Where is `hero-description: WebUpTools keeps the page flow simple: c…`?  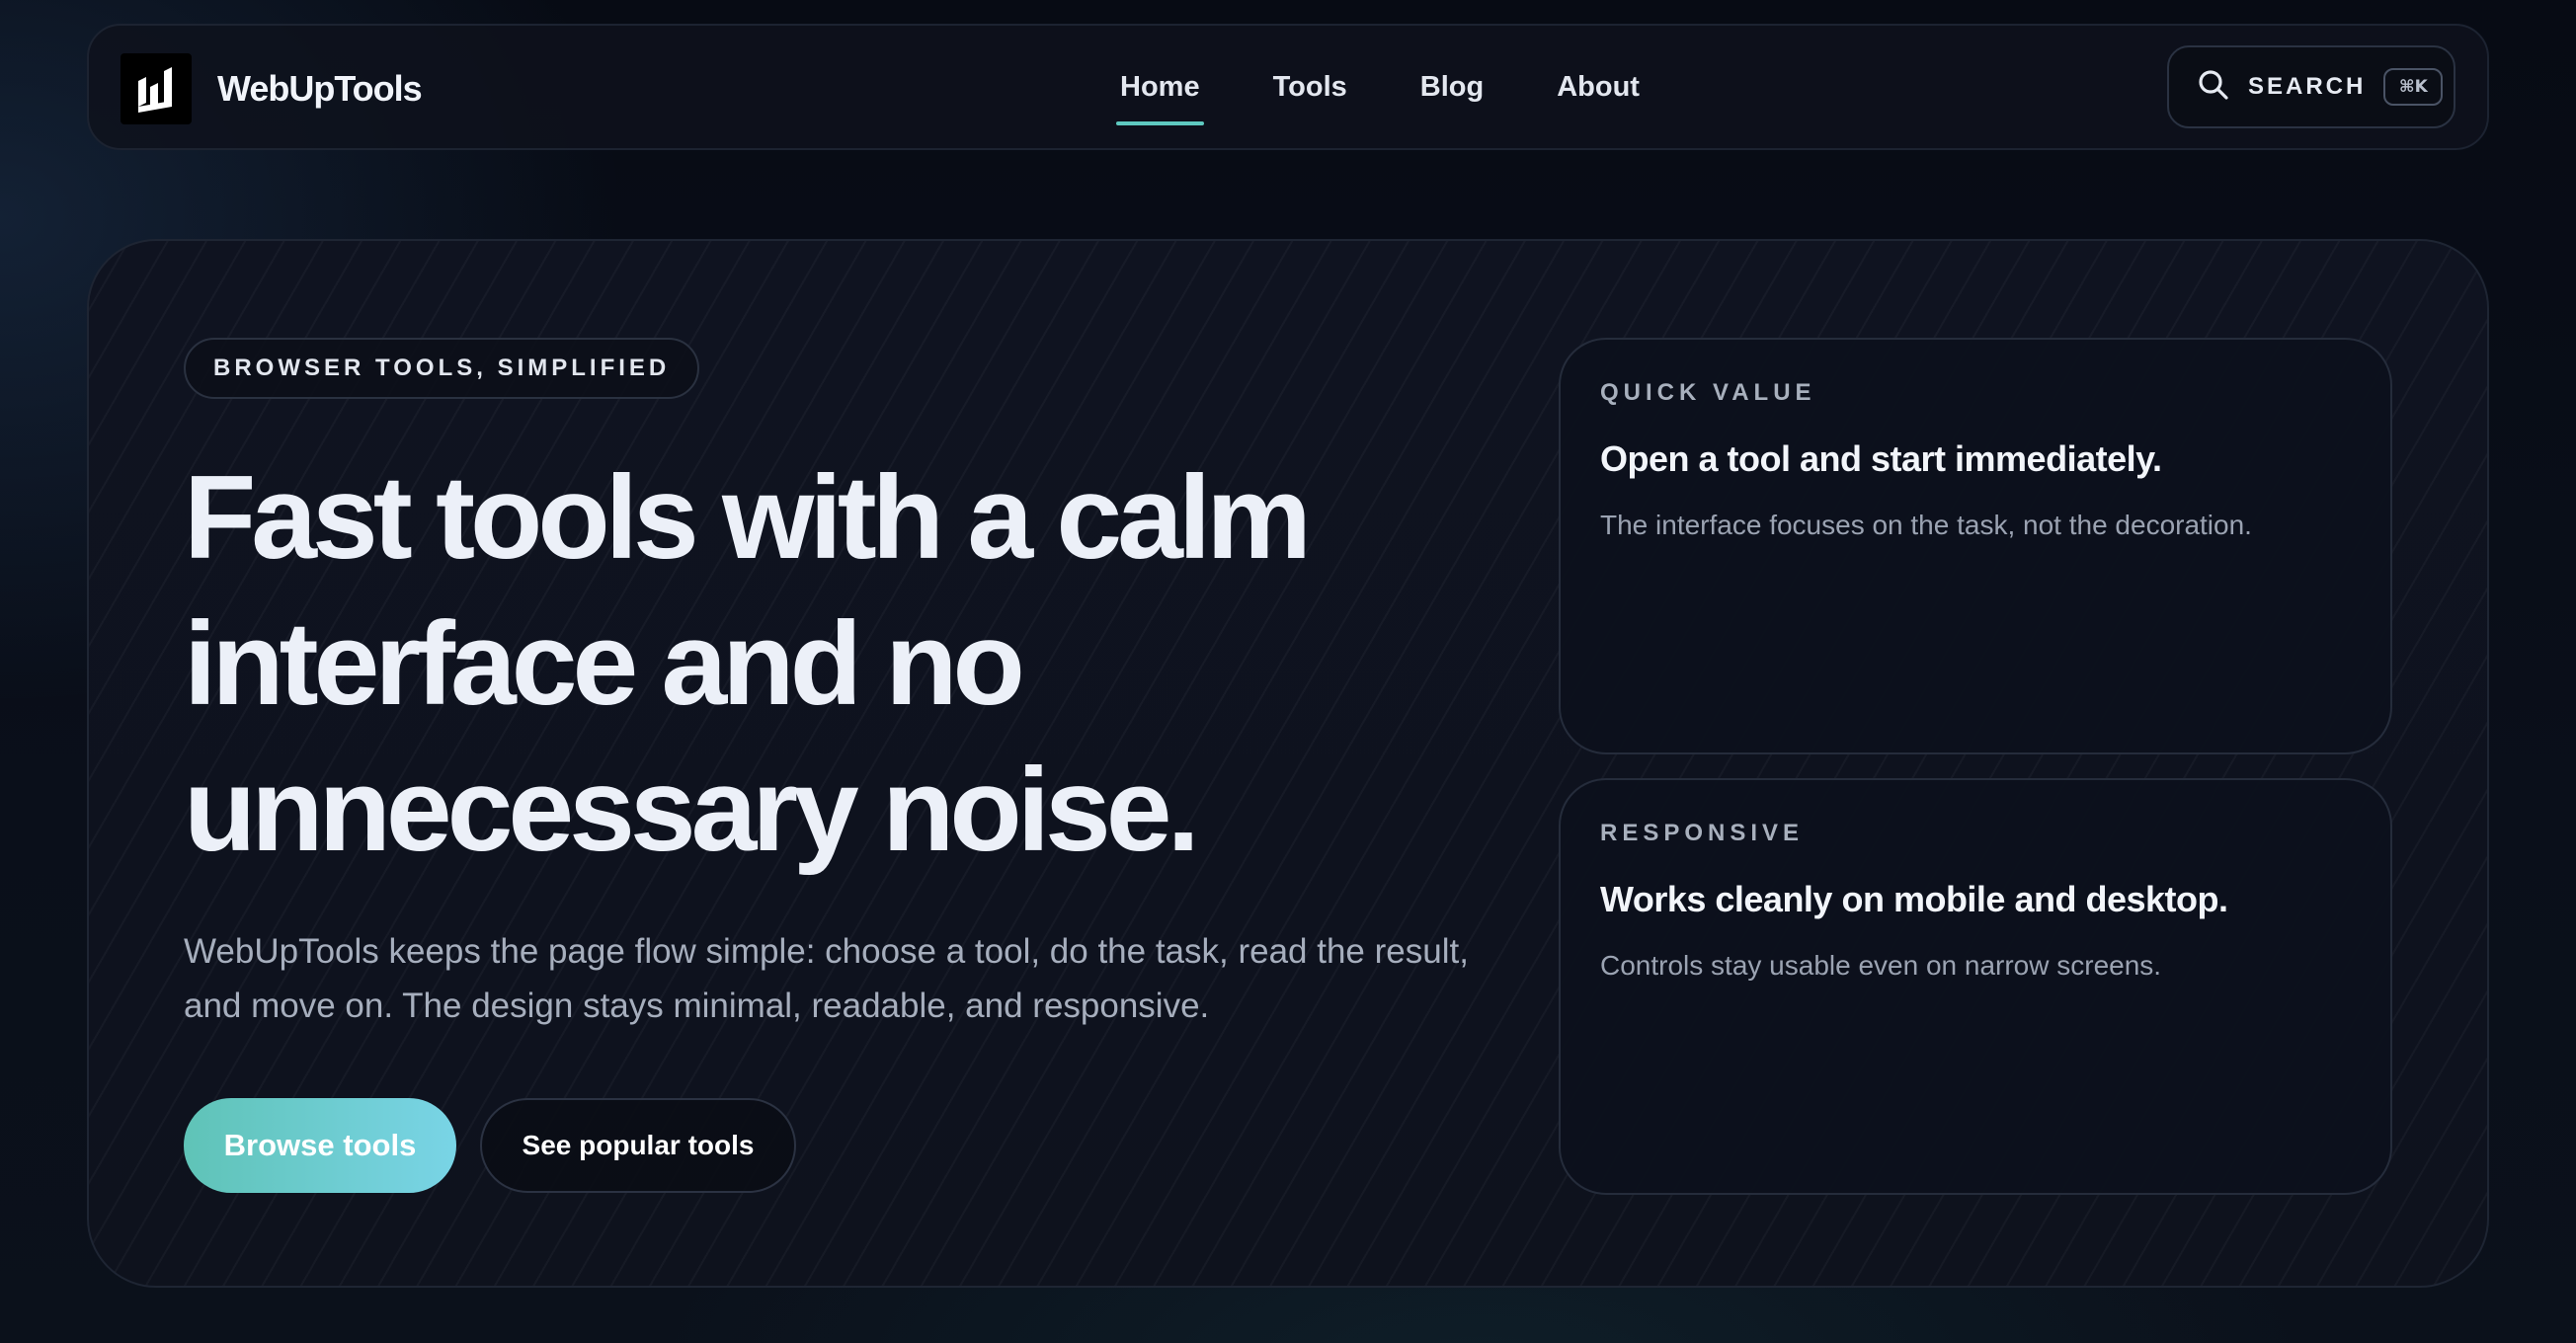 hero-description: WebUpTools keeps the page flow simple: c… is located at coordinates (826, 979).